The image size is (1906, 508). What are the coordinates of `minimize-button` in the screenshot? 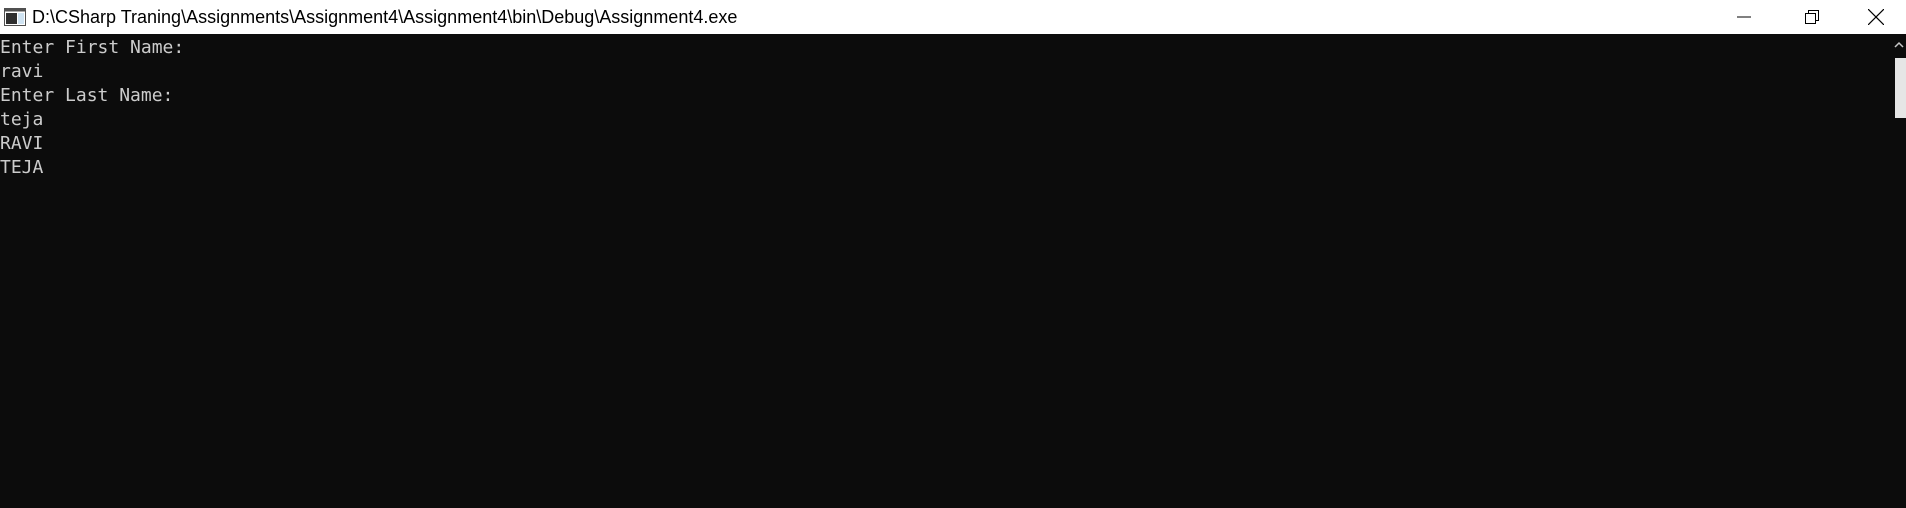 It's located at (1744, 17).